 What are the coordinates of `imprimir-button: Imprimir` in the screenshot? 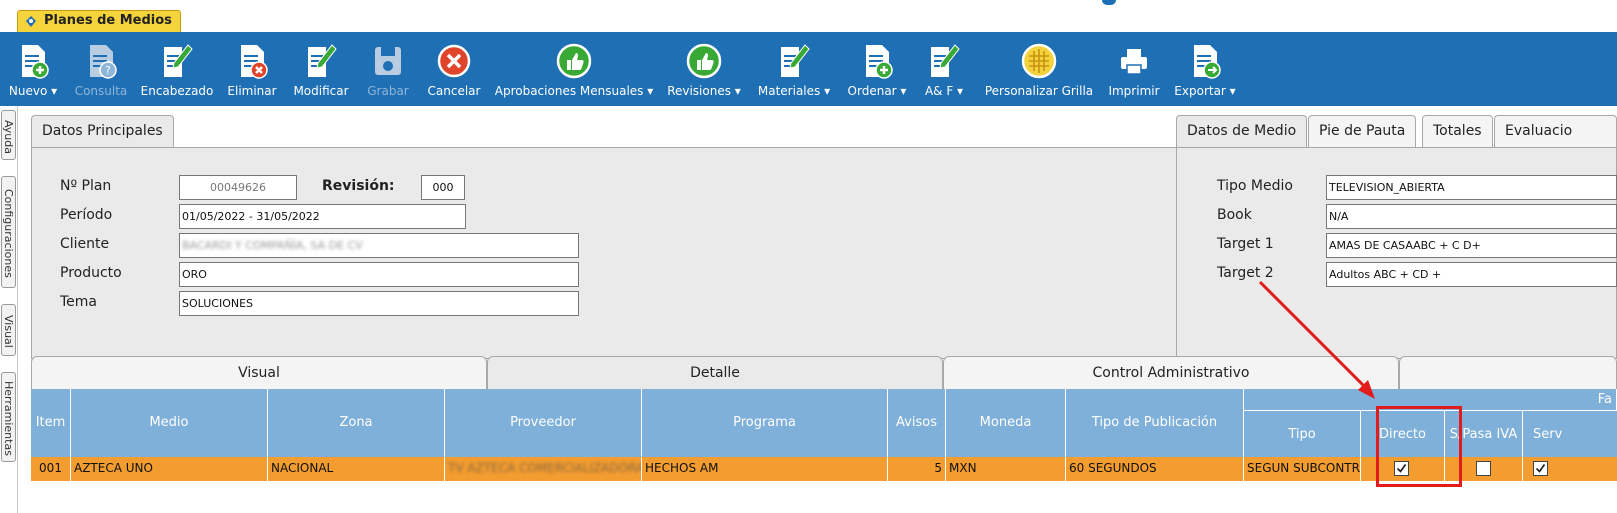 It's located at (1134, 70).